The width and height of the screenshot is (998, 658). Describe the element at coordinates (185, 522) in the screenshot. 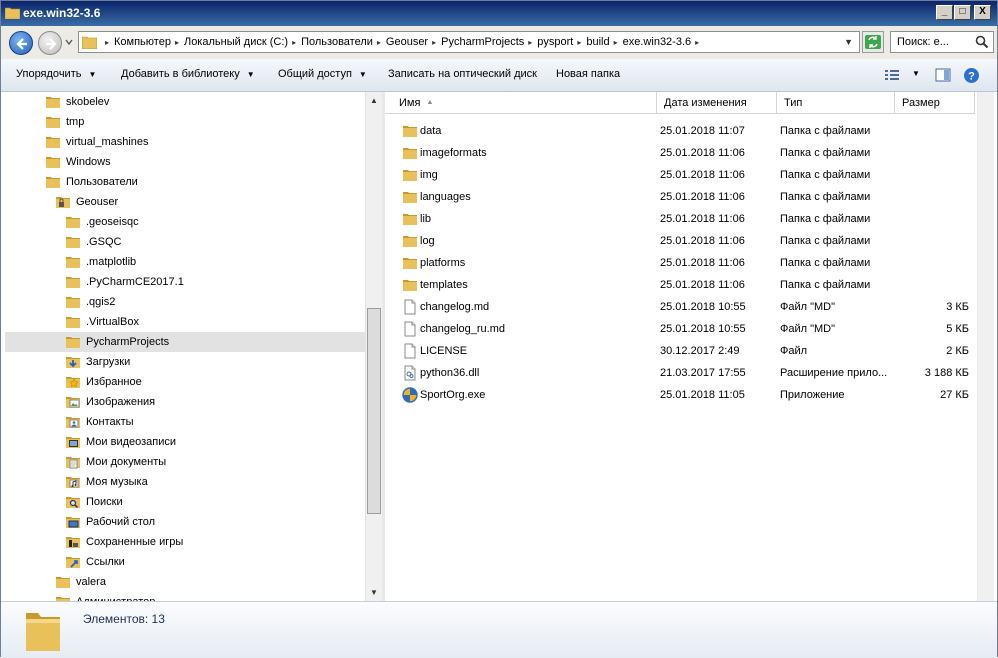

I see `tree-item: Рабочий стол` at that location.